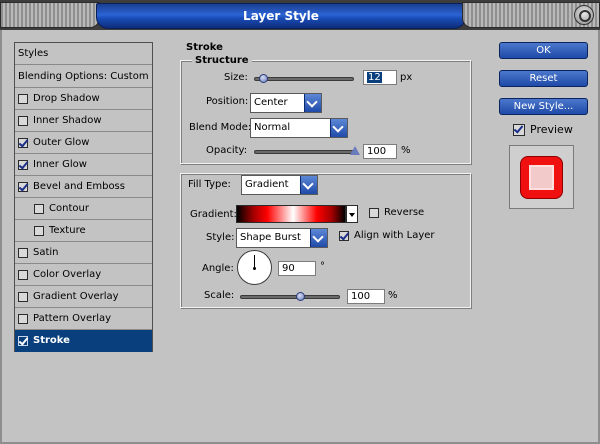 Image resolution: width=600 pixels, height=444 pixels. I want to click on style-item-drop-shadow: Drop Shadow, so click(83, 99).